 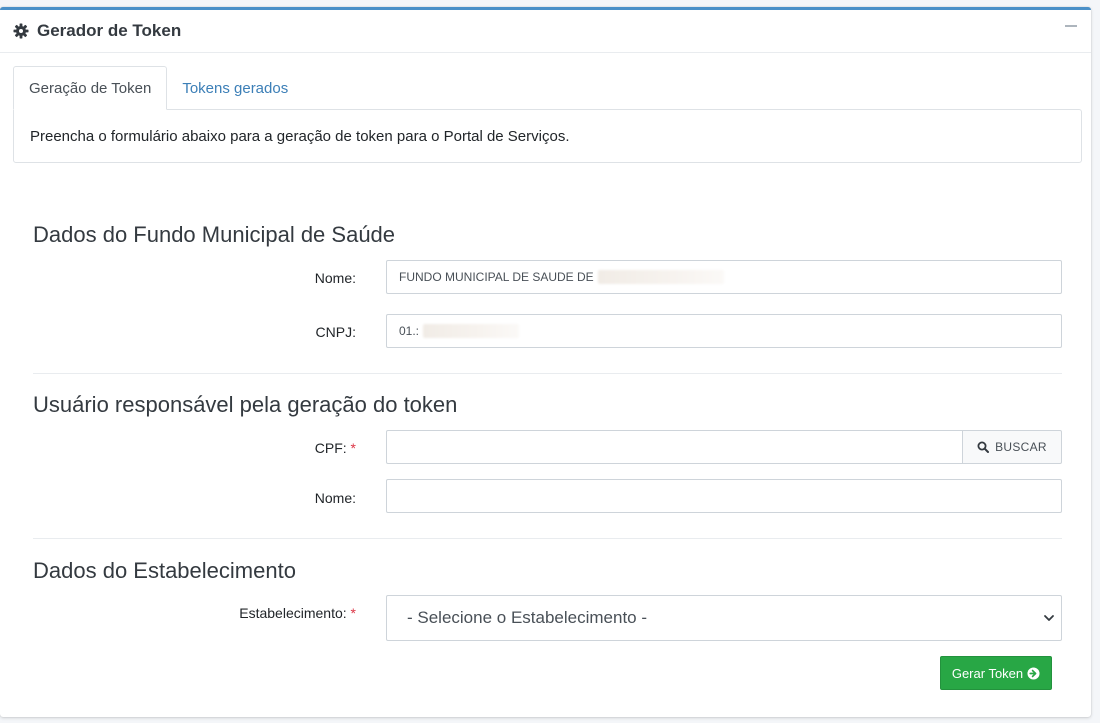 What do you see at coordinates (1049, 618) in the screenshot?
I see `chevron-down-icon` at bounding box center [1049, 618].